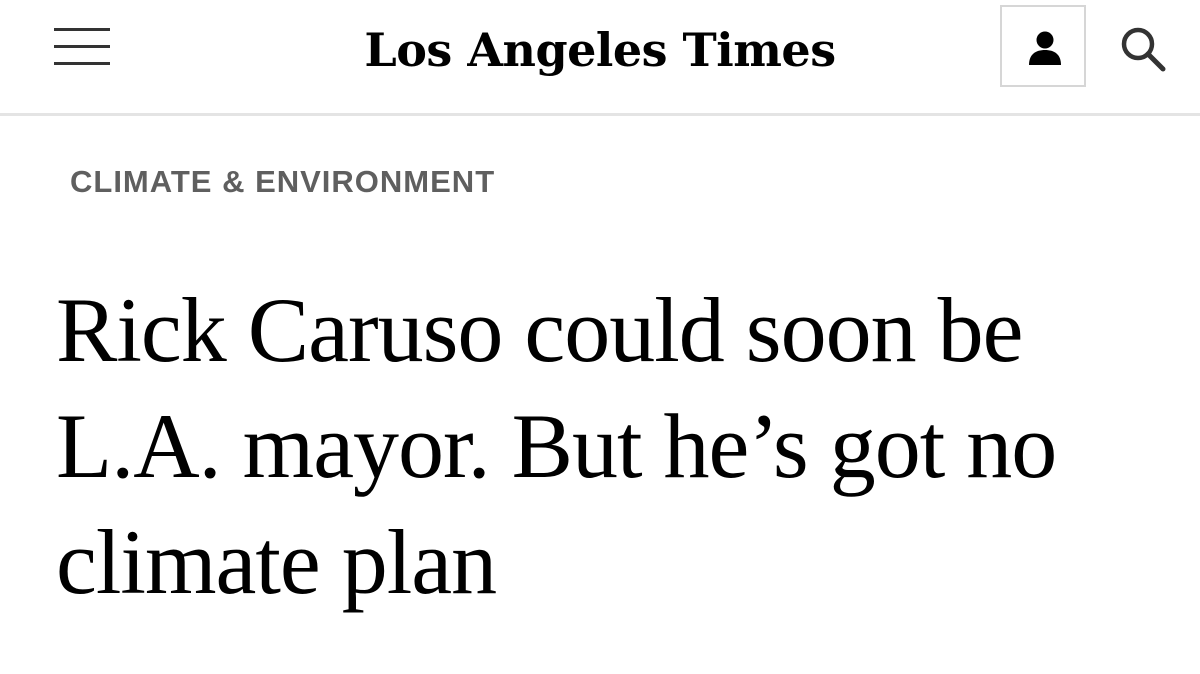  Describe the element at coordinates (83, 47) in the screenshot. I see `menu-button` at that location.